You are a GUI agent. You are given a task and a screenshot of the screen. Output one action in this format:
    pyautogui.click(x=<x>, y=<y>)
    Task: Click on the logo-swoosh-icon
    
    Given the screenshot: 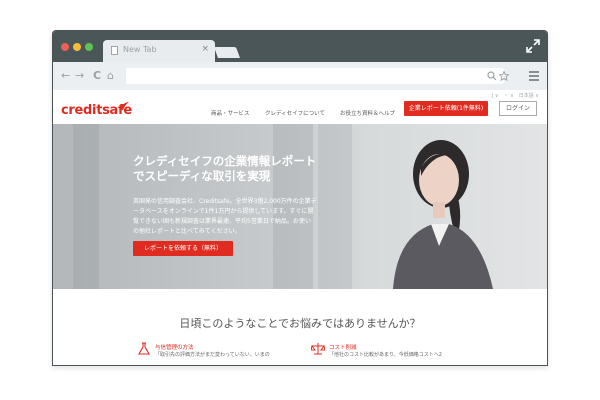 What is the action you would take?
    pyautogui.click(x=124, y=106)
    